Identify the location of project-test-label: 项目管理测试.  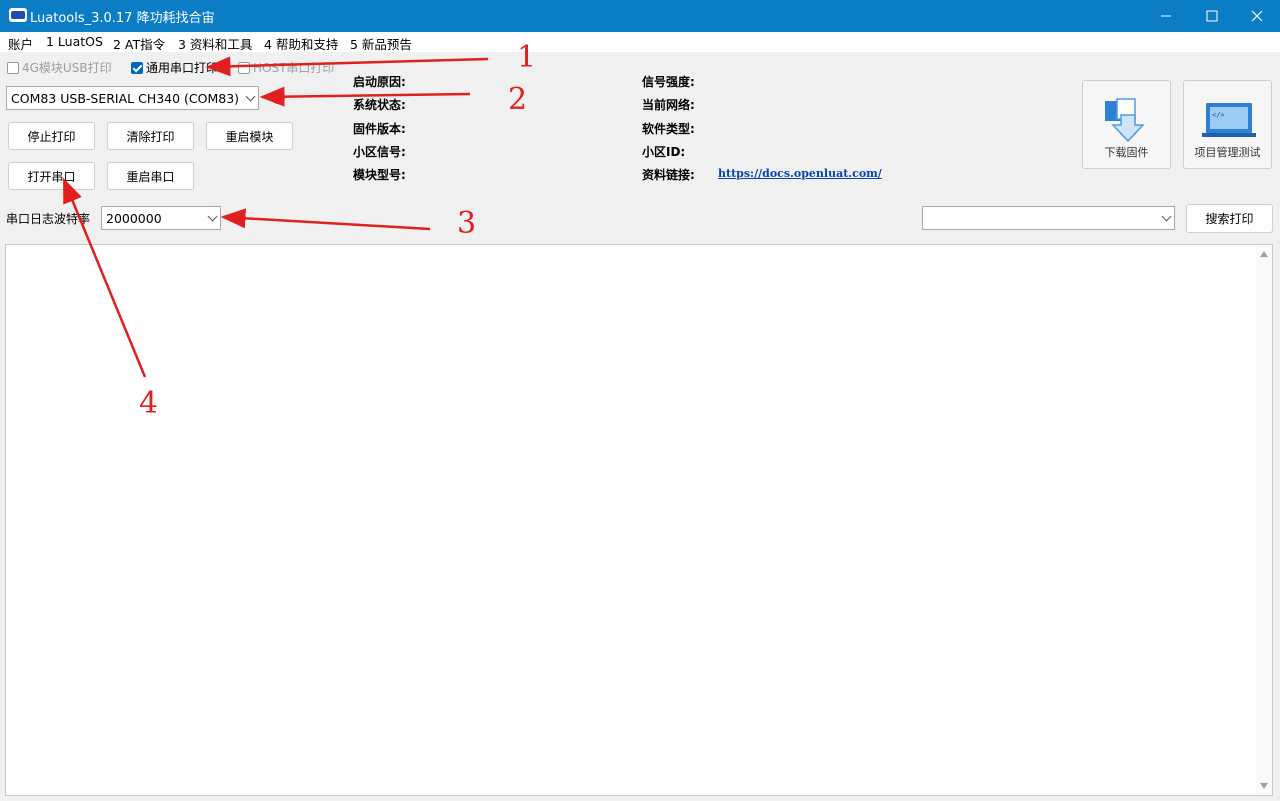
(1227, 152).